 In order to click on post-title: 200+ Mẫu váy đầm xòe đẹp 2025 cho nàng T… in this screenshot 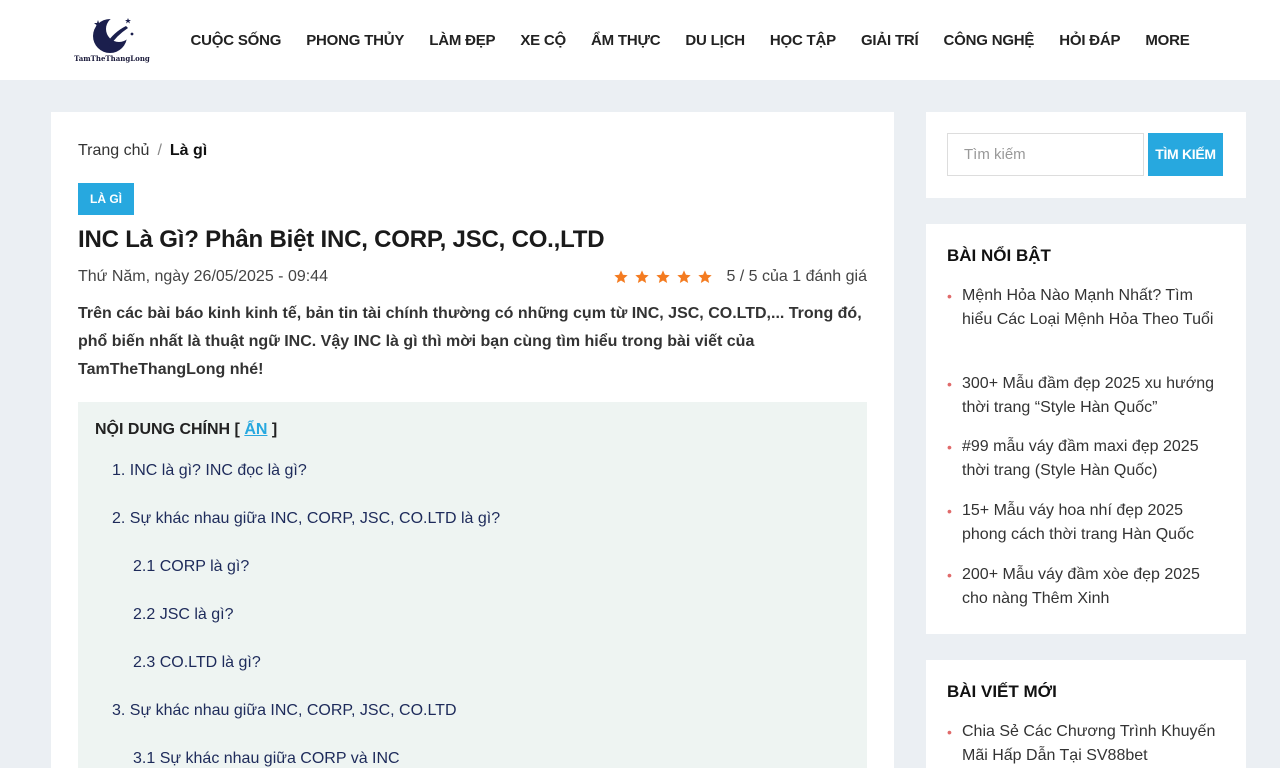, I will do `click(1081, 586)`.